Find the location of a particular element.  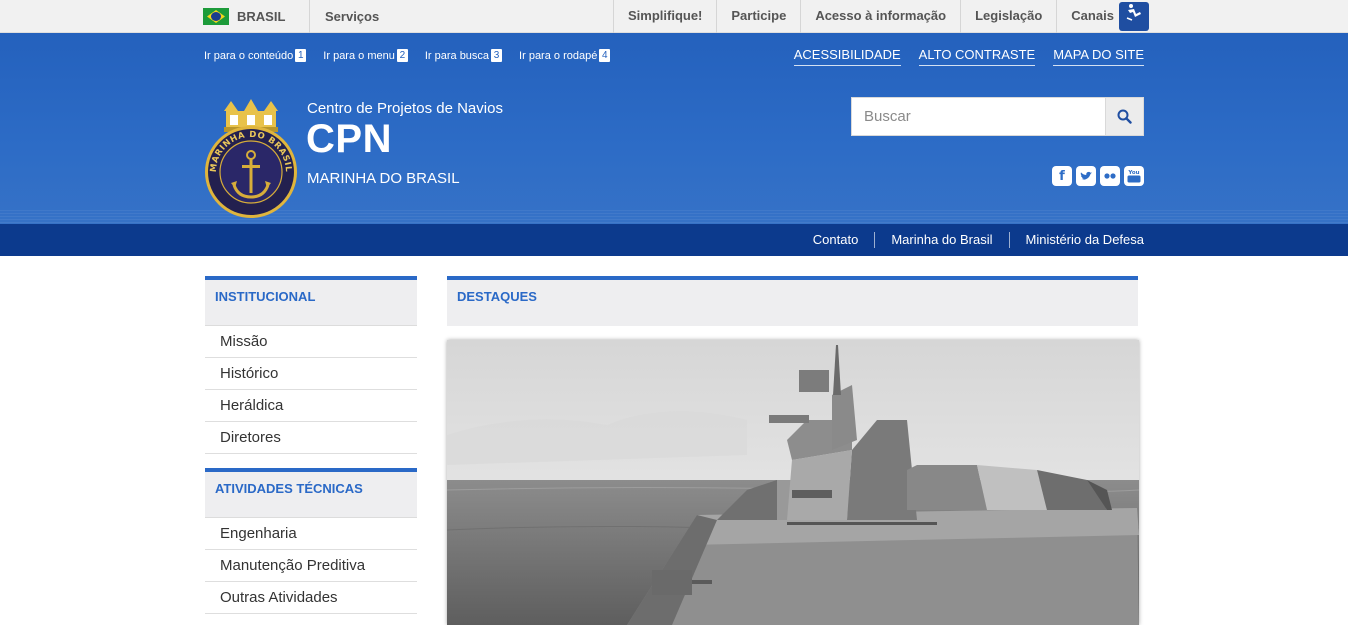

facebook-icon: f is located at coordinates (1062, 176).